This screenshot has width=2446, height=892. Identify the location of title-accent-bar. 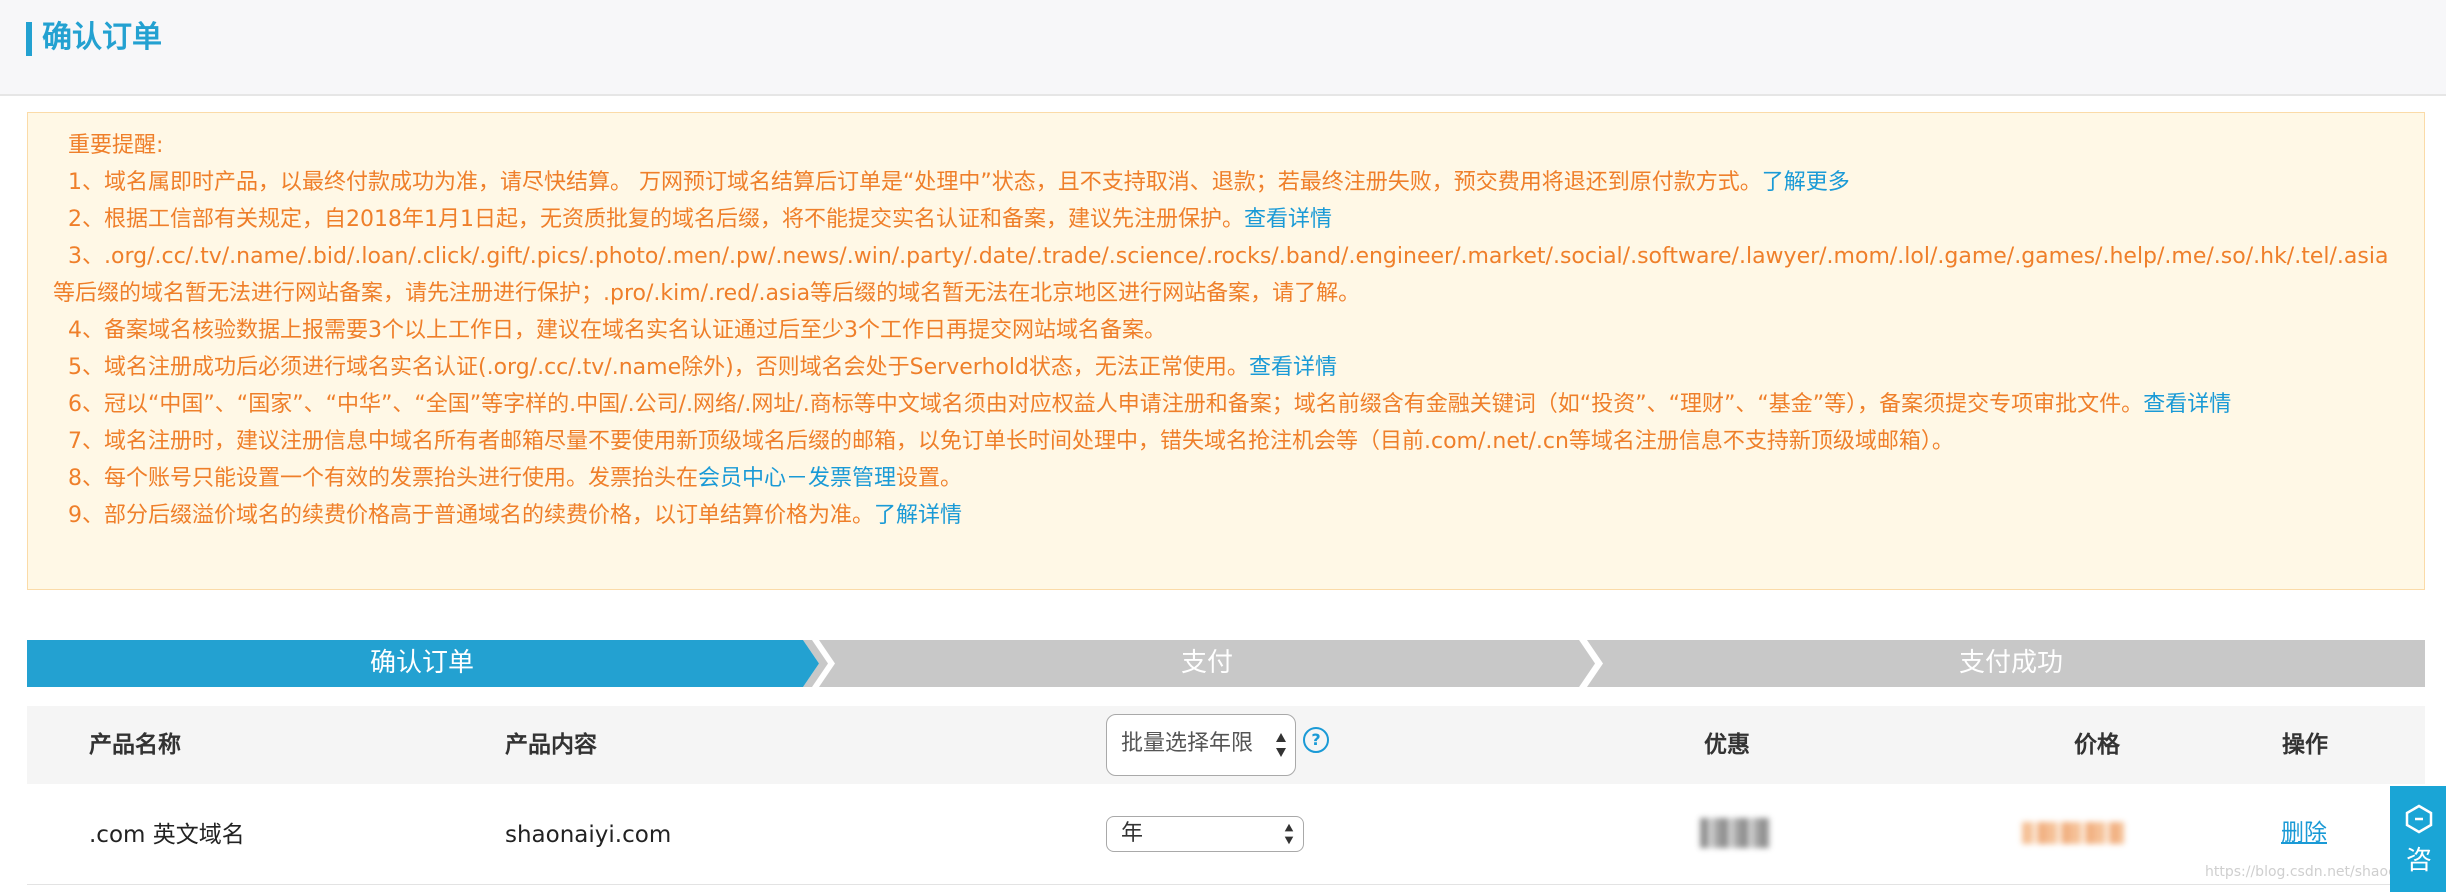
(29, 39).